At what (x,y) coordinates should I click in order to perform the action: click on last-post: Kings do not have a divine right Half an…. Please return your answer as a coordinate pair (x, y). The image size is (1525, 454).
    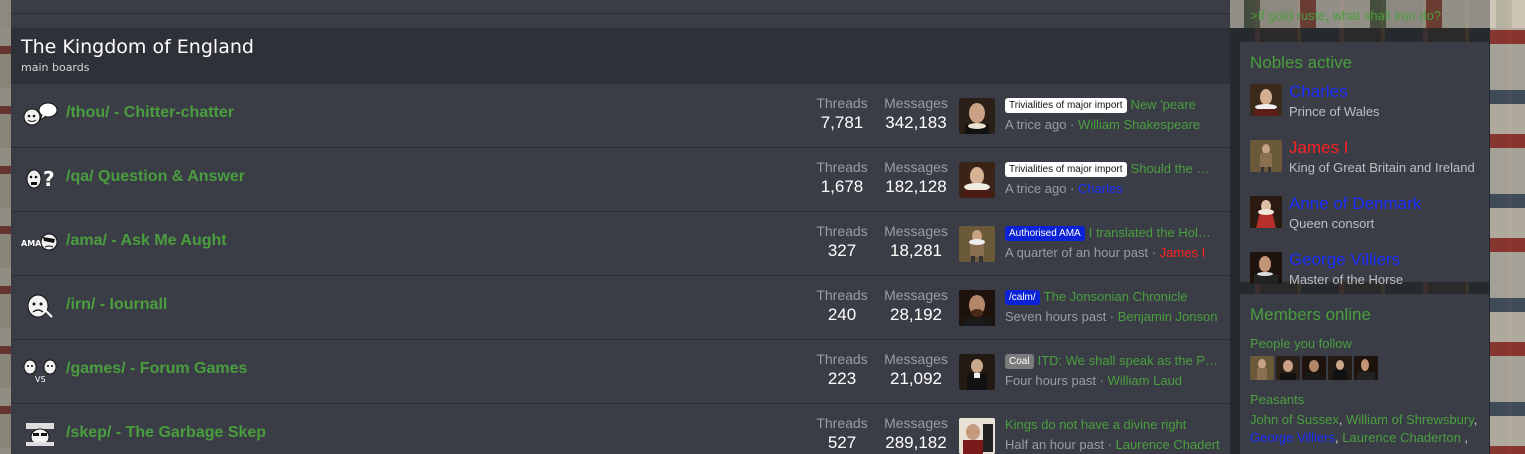
    Looking at the image, I should click on (1112, 434).